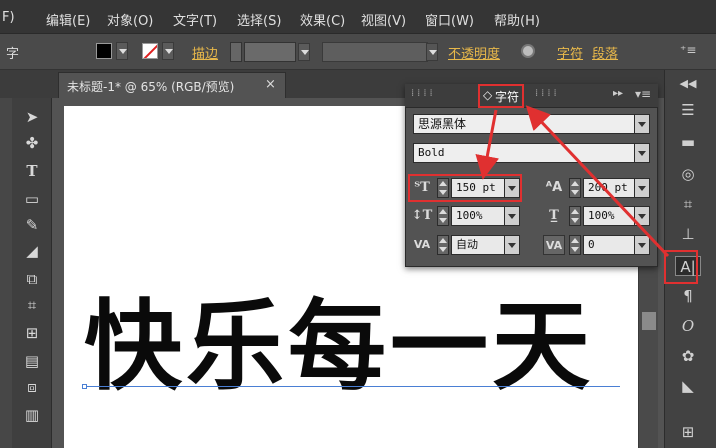 The height and width of the screenshot is (448, 716). What do you see at coordinates (597, 181) in the screenshot?
I see `arrow-to-character-tab` at bounding box center [597, 181].